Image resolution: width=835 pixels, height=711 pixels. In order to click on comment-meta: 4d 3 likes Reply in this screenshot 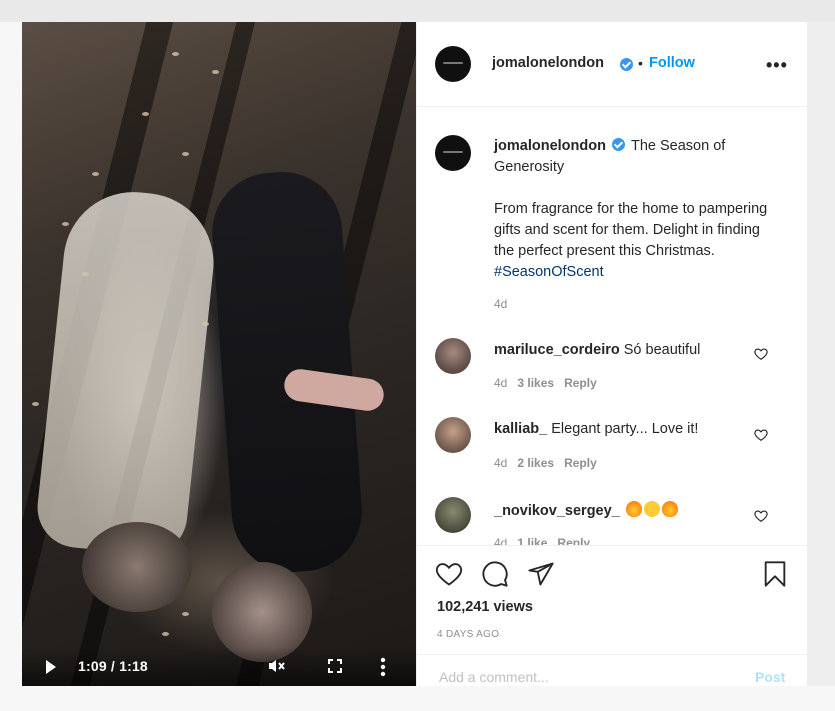, I will do `click(545, 383)`.